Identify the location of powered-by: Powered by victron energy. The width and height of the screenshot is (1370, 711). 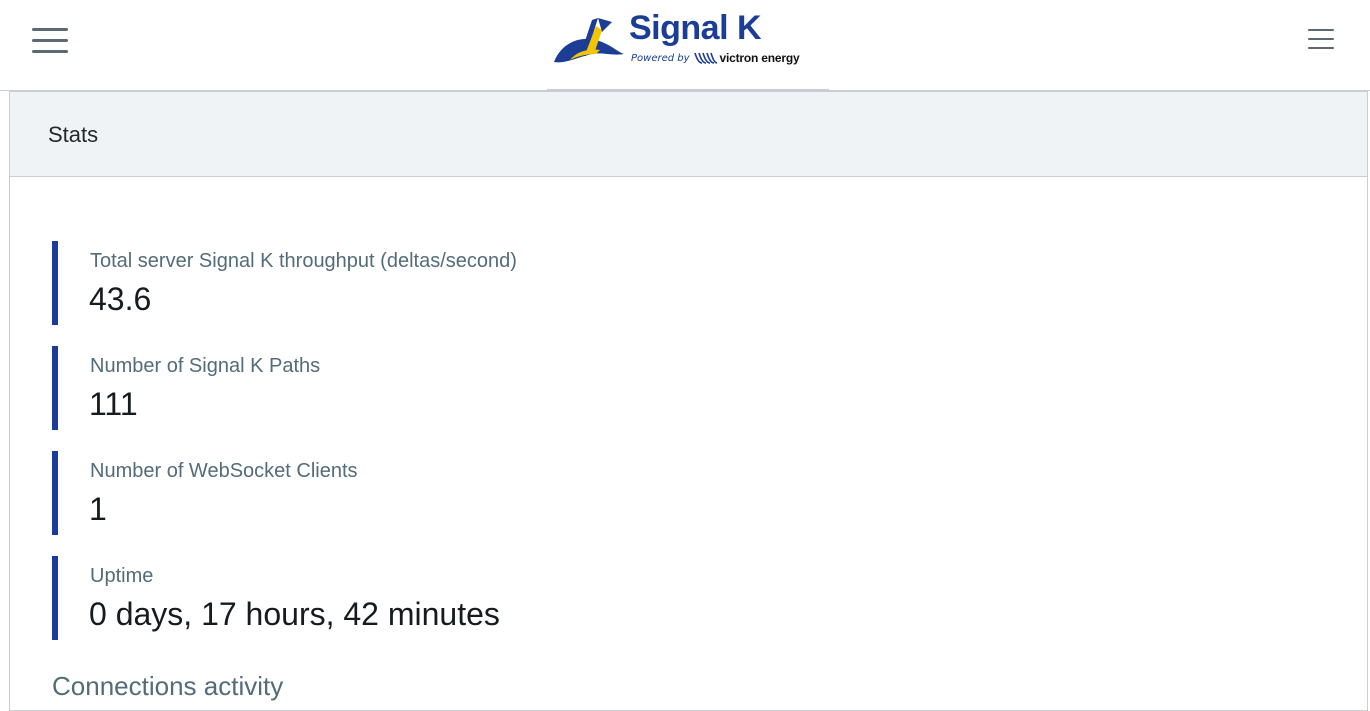
(715, 58).